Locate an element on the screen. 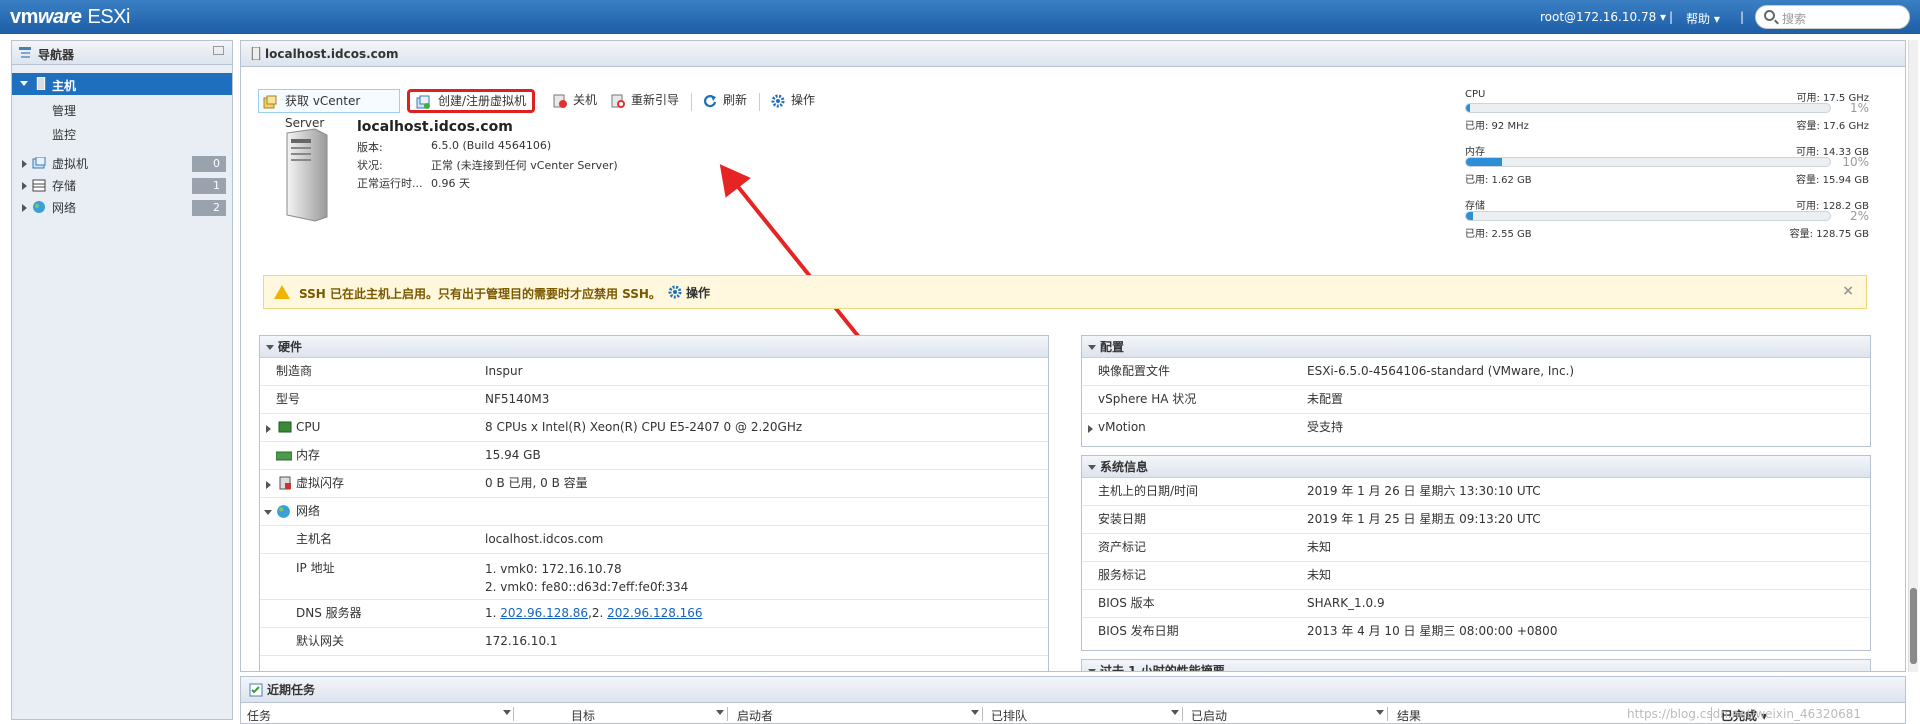  row-value: SHARK_1.0.9 is located at coordinates (1346, 603).